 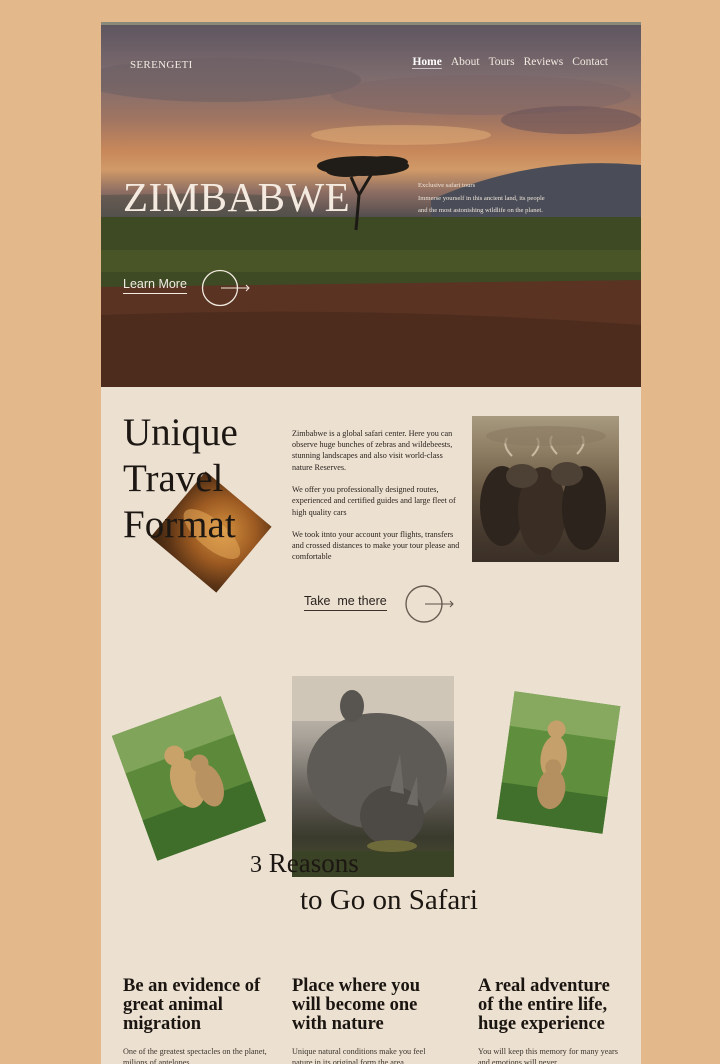 What do you see at coordinates (179, 524) in the screenshot?
I see `unique-title-line: Format` at bounding box center [179, 524].